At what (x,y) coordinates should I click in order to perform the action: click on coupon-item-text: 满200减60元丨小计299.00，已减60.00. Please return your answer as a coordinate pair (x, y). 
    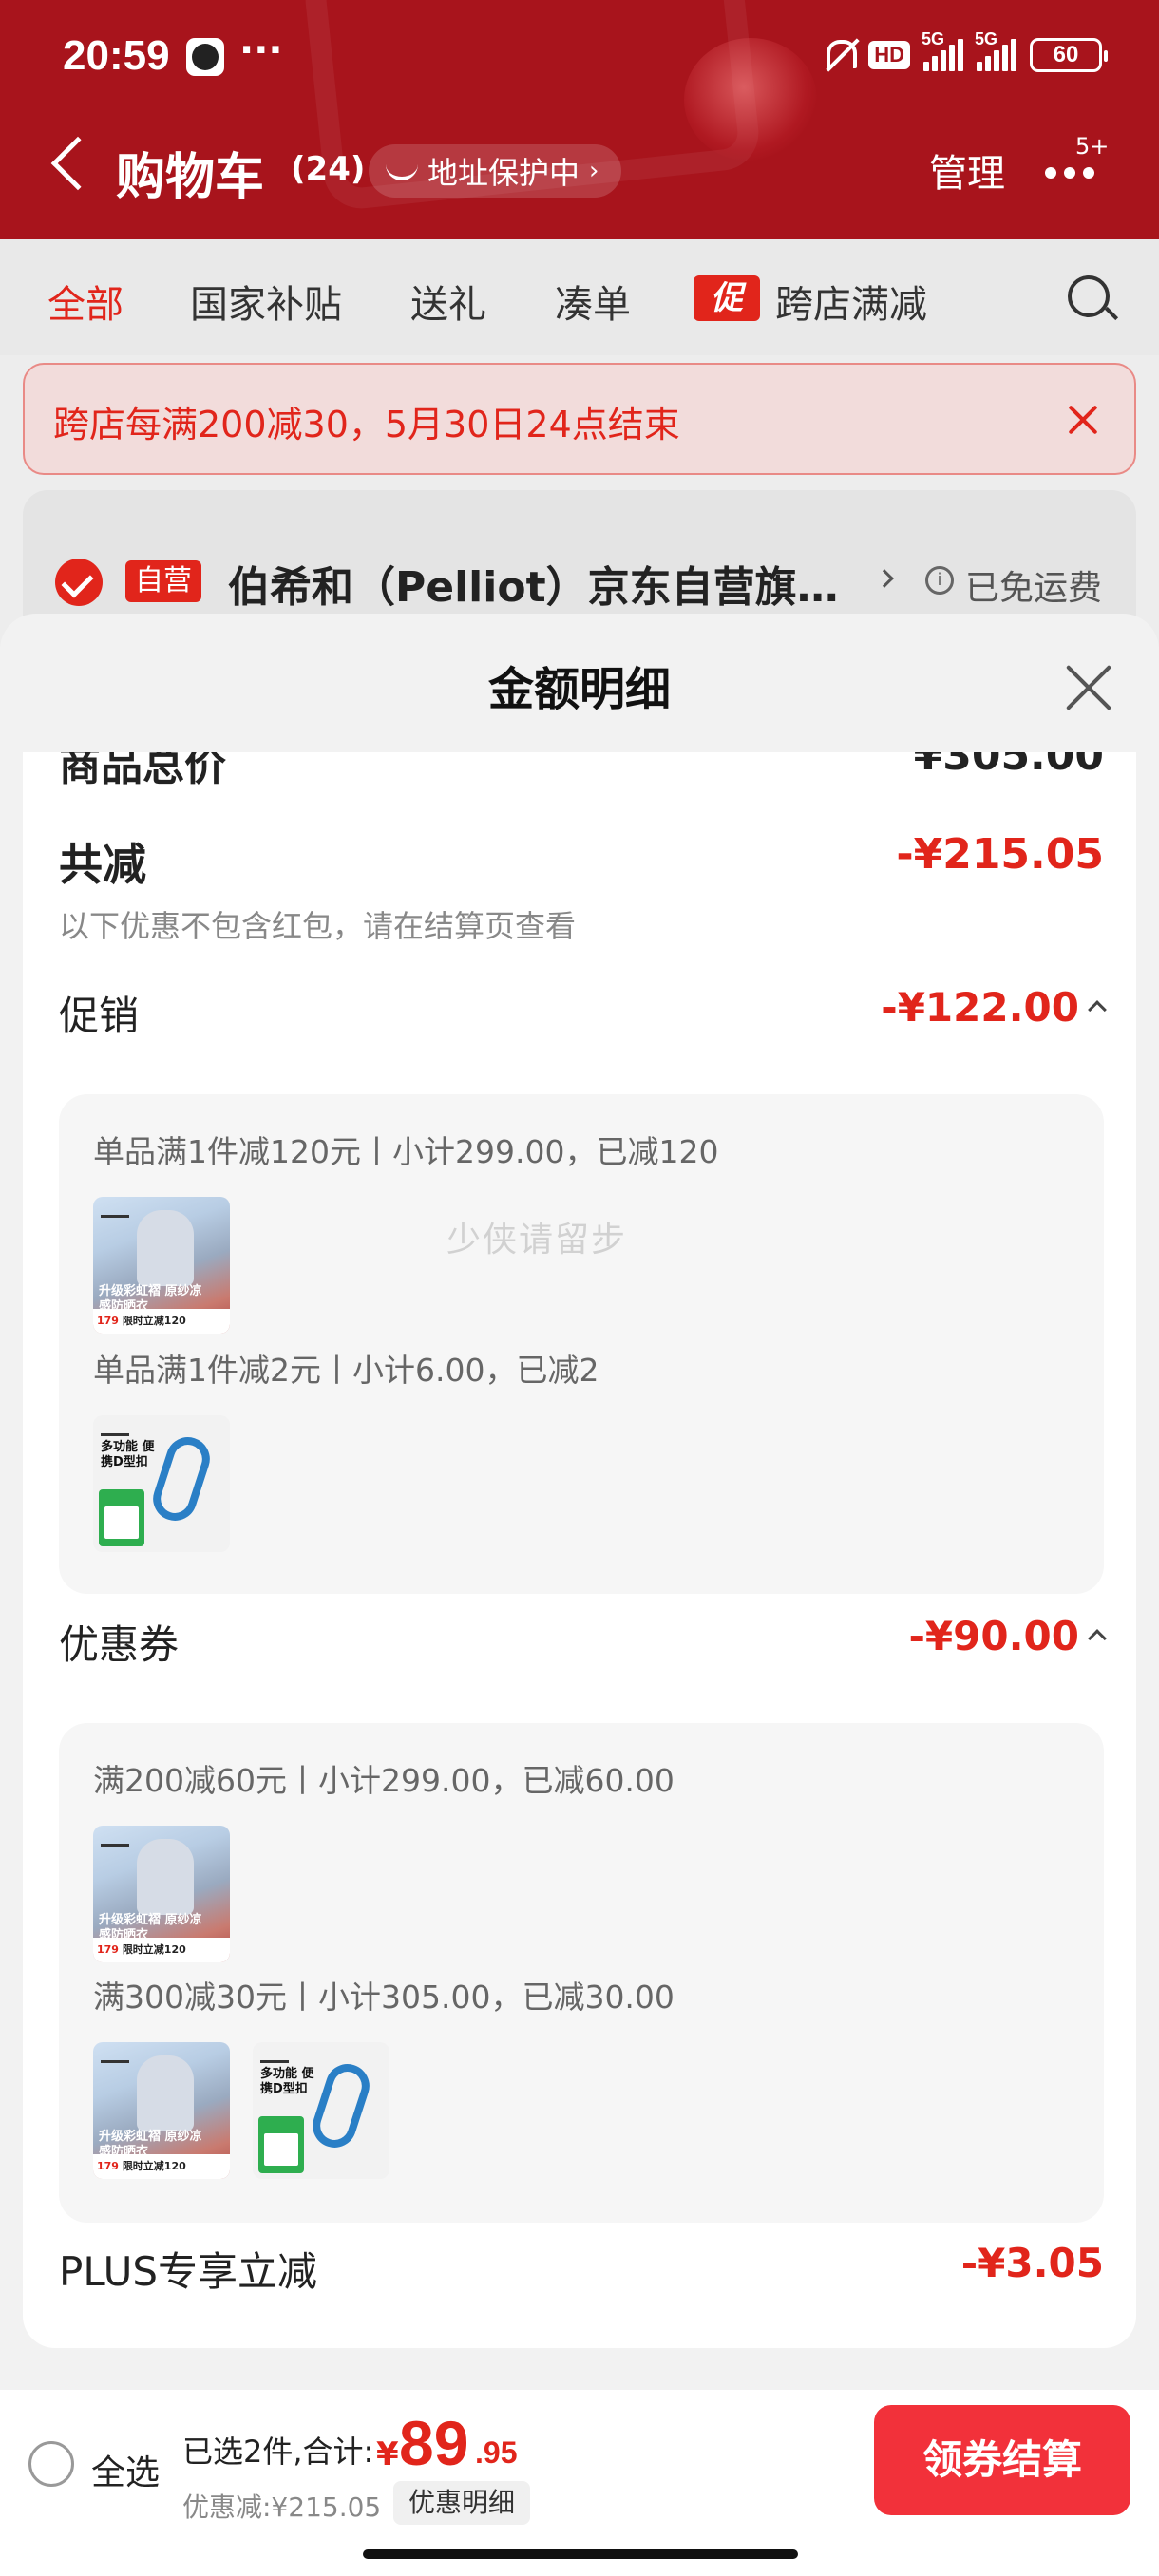
    Looking at the image, I should click on (383, 1780).